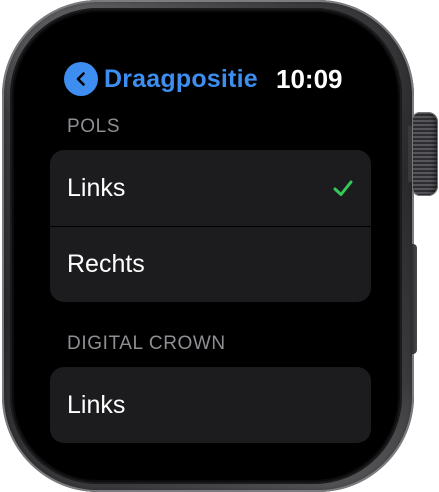  What do you see at coordinates (81, 79) in the screenshot?
I see `chevron-left-icon` at bounding box center [81, 79].